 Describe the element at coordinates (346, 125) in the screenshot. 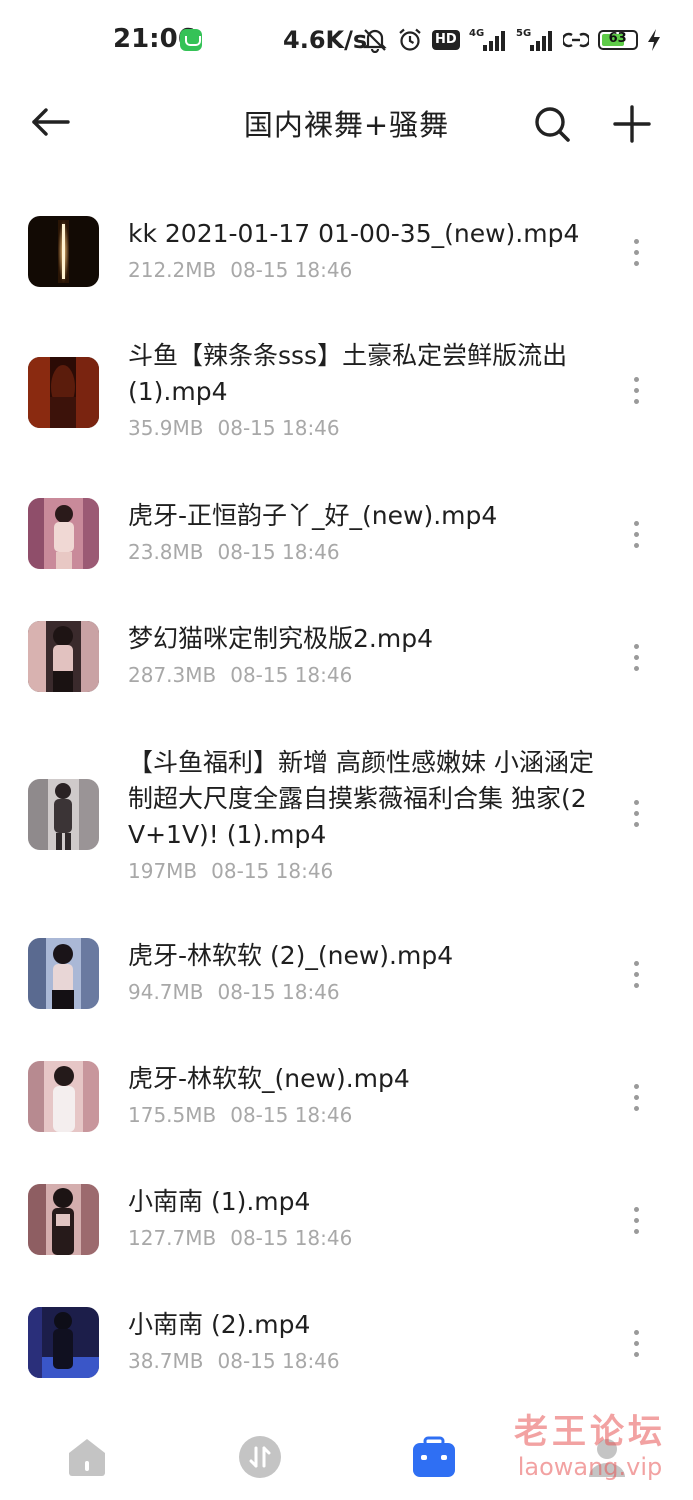

I see `page-title: 国内裸舞+骚舞` at that location.